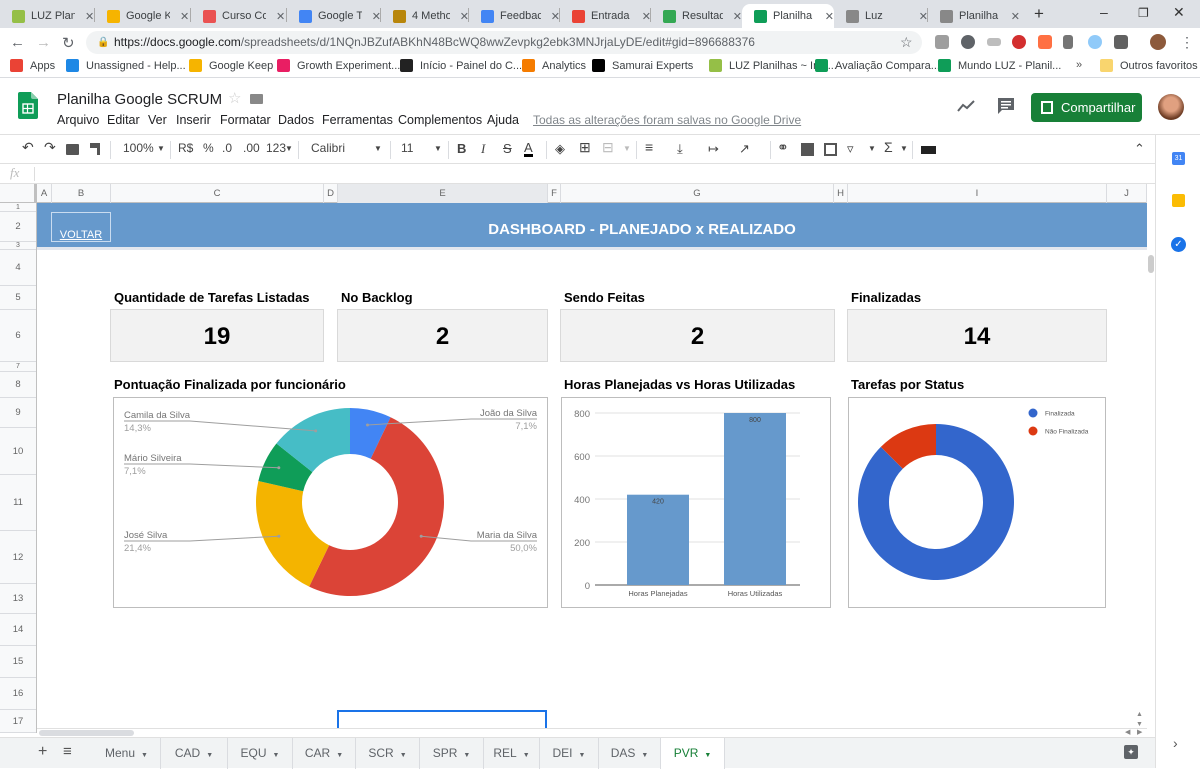 The height and width of the screenshot is (771, 1200). I want to click on browser-tab: Luz ✕, so click(881, 16).